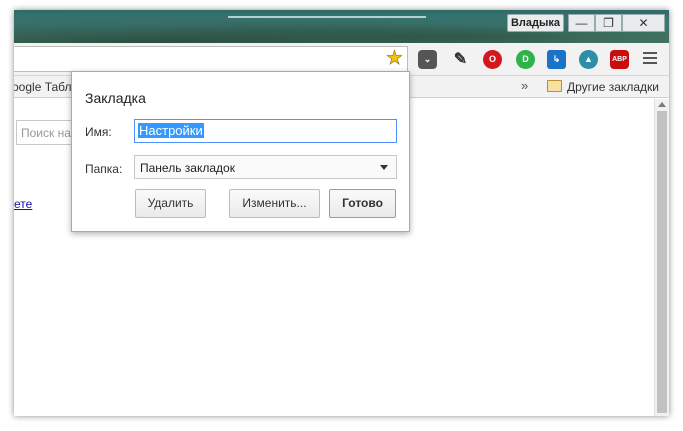  I want to click on folder-label: Папка:, so click(104, 169).